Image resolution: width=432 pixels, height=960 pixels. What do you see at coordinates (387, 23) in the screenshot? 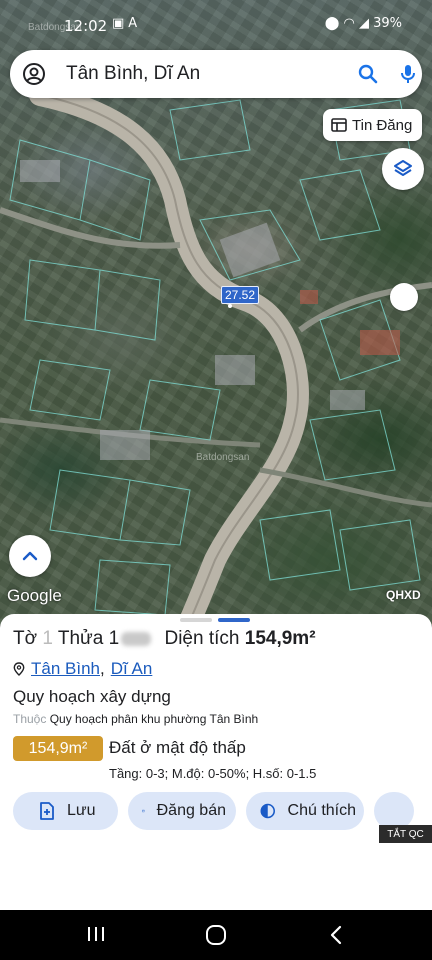
I see `battery-level: 39%` at bounding box center [387, 23].